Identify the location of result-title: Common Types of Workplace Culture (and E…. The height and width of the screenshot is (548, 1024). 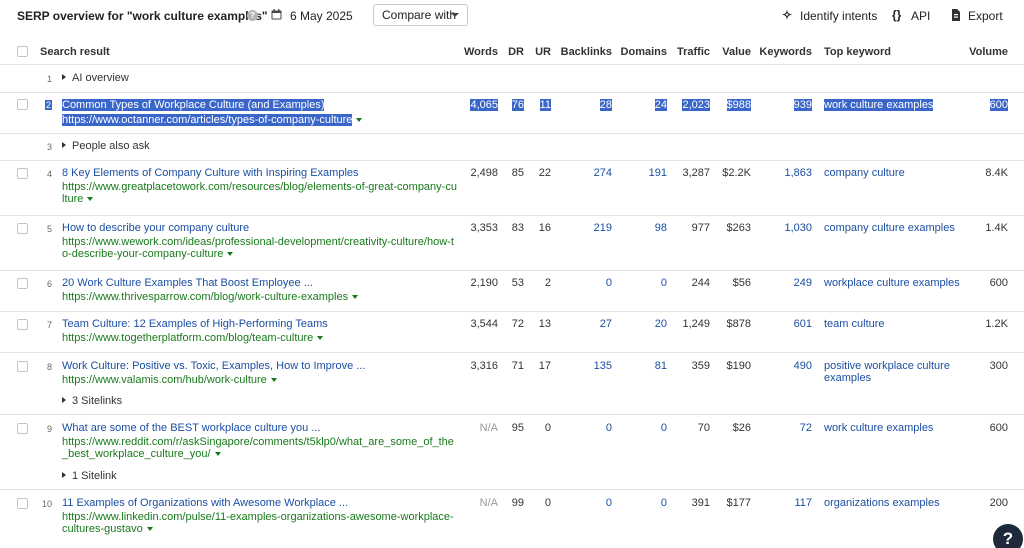
(193, 105).